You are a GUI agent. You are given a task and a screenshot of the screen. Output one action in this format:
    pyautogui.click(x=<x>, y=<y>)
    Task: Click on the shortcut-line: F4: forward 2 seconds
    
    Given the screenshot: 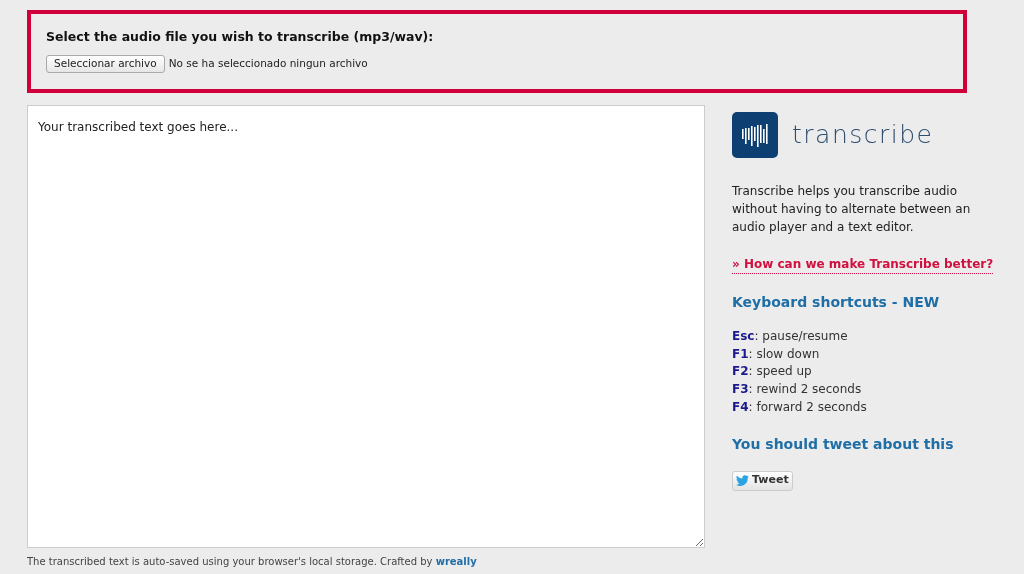 What is the action you would take?
    pyautogui.click(x=800, y=407)
    